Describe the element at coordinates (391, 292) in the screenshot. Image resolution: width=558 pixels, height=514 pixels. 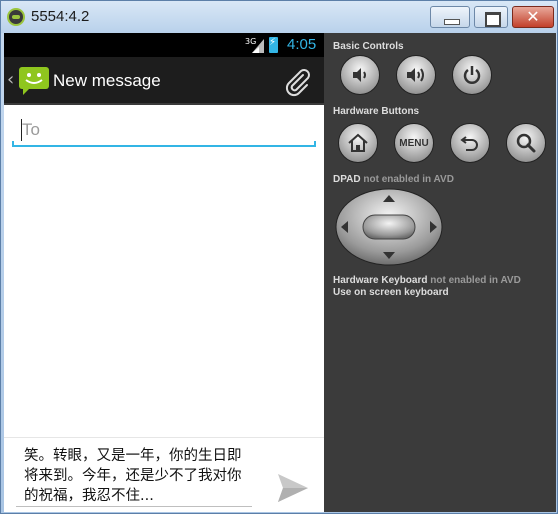
I see `keyboard-hint: Use on screen keyboard` at that location.